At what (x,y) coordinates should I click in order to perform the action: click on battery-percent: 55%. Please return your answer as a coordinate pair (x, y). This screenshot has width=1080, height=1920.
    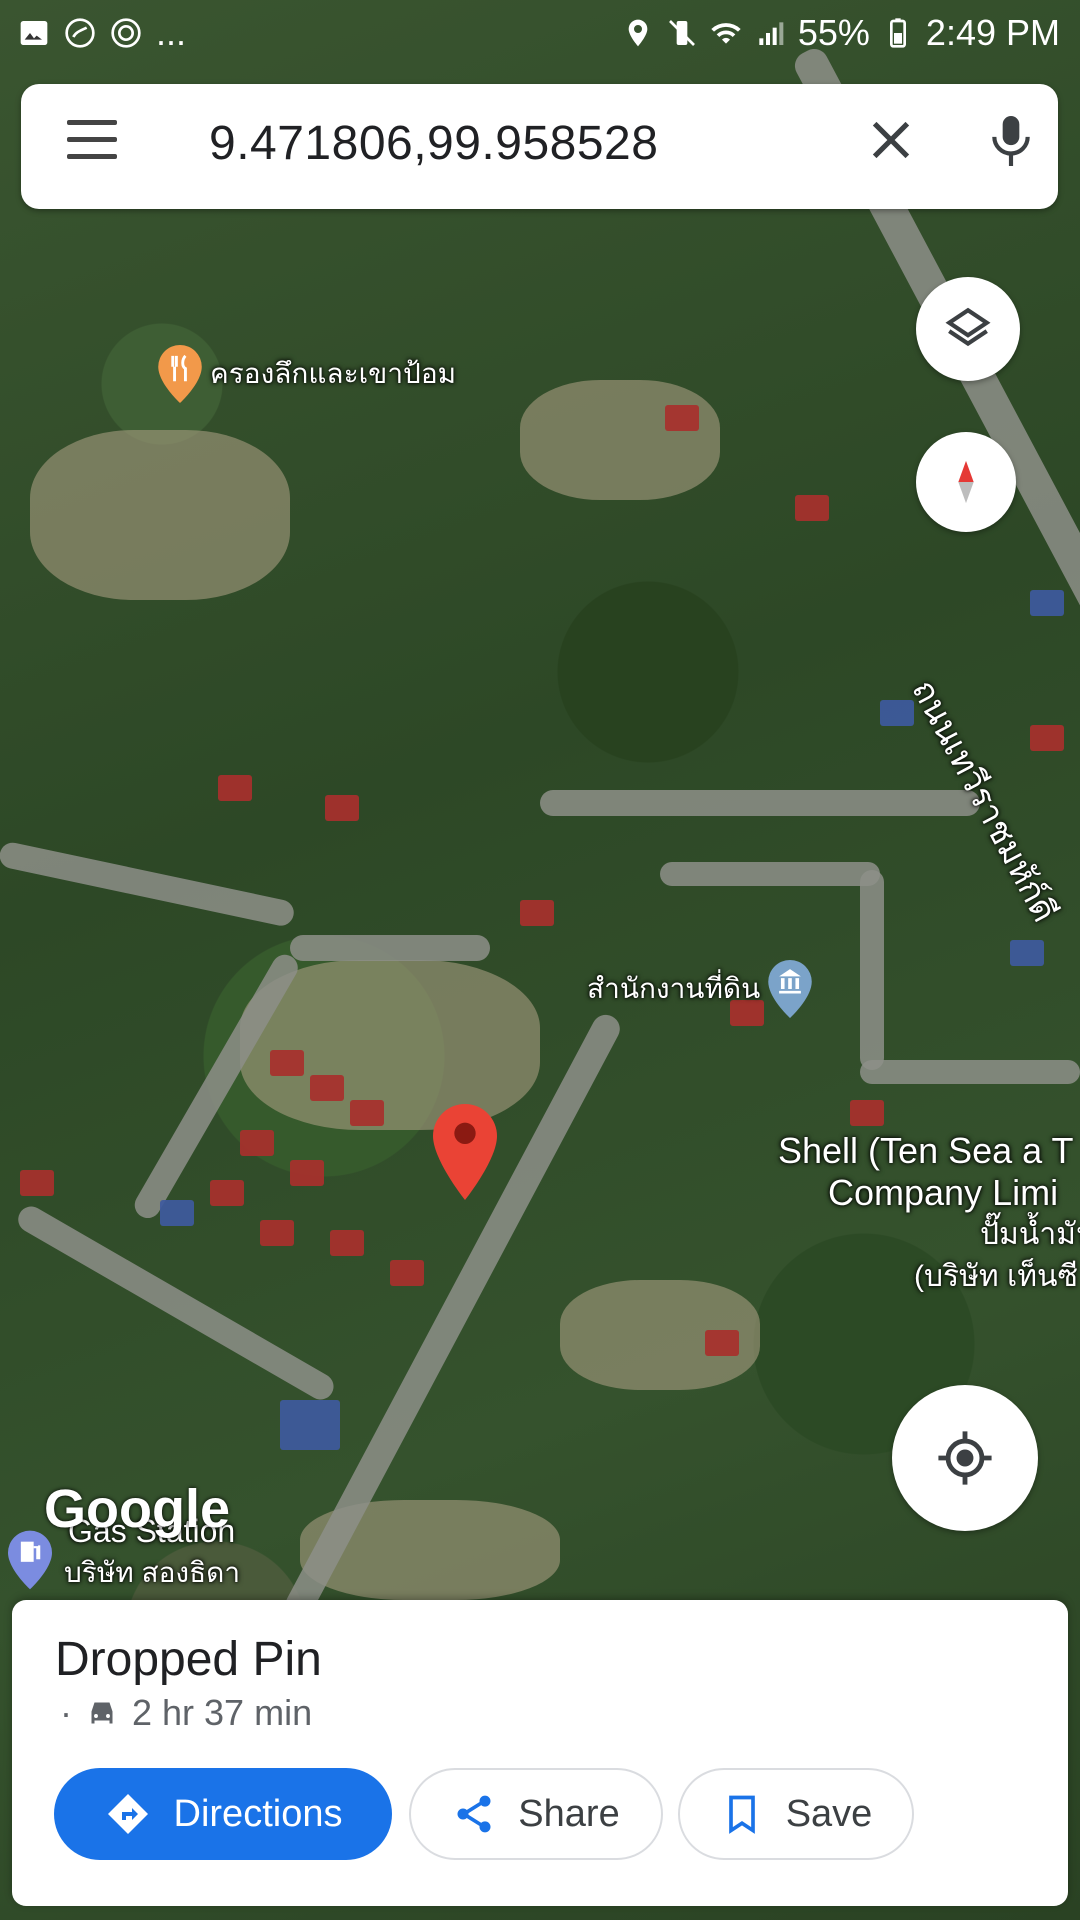
    Looking at the image, I should click on (833, 32).